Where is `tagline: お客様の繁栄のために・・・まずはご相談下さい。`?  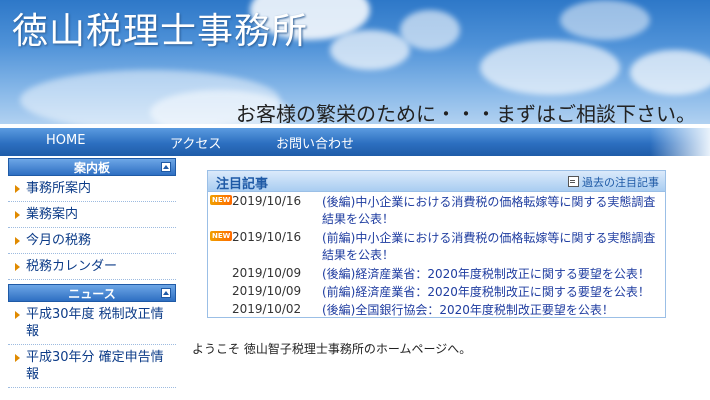
tagline: お客様の繁栄のために・・・まずはご相談下さい。 is located at coordinates (466, 114).